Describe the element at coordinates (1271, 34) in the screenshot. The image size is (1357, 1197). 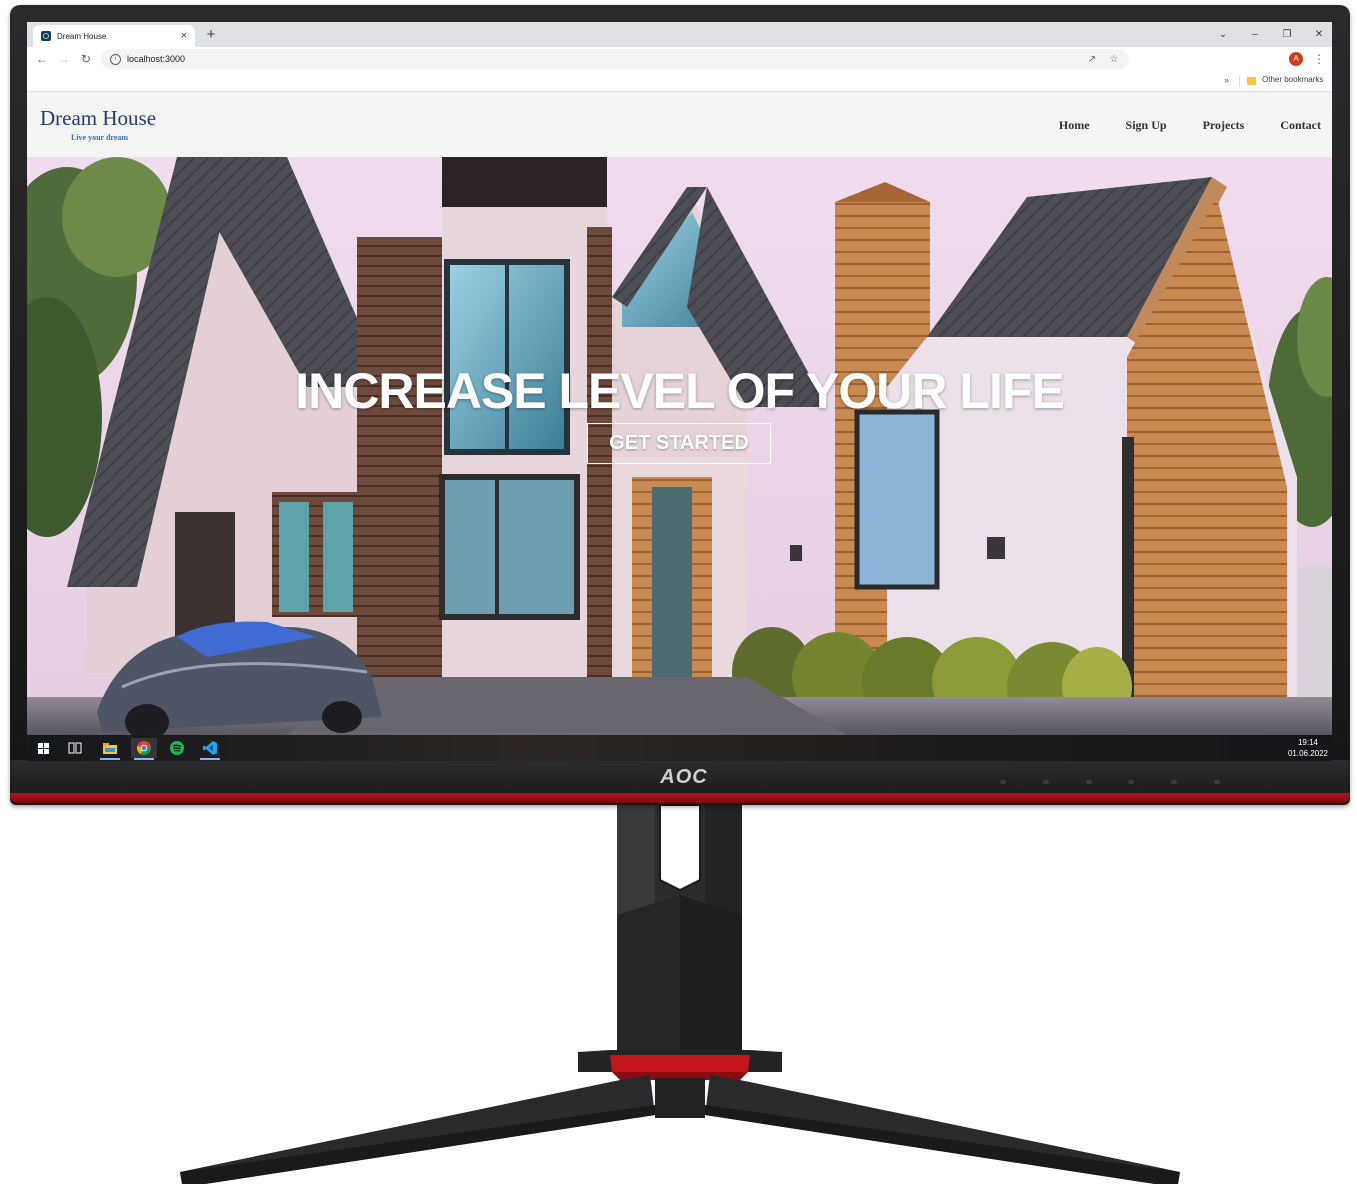
I see `window-controls: ⌄ – ❐ ✕` at that location.